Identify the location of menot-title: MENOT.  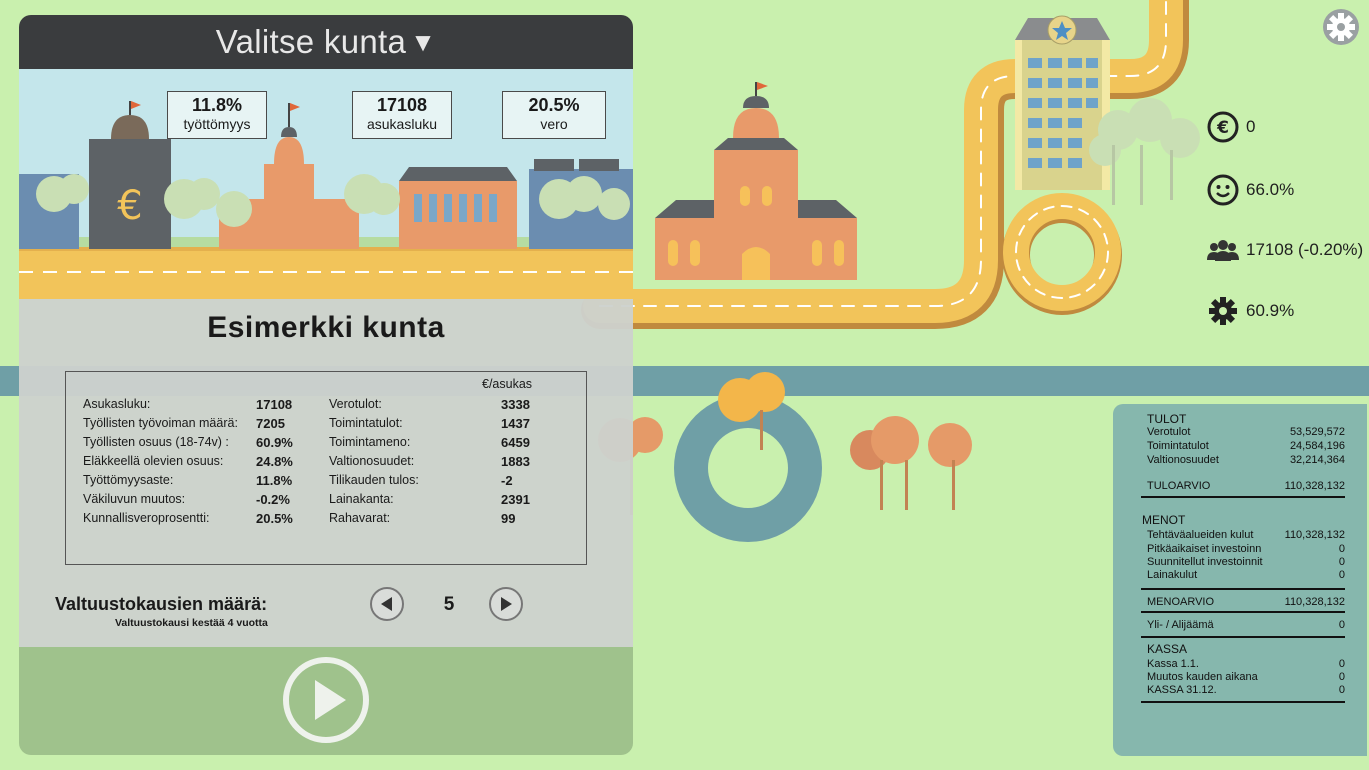
(1164, 520).